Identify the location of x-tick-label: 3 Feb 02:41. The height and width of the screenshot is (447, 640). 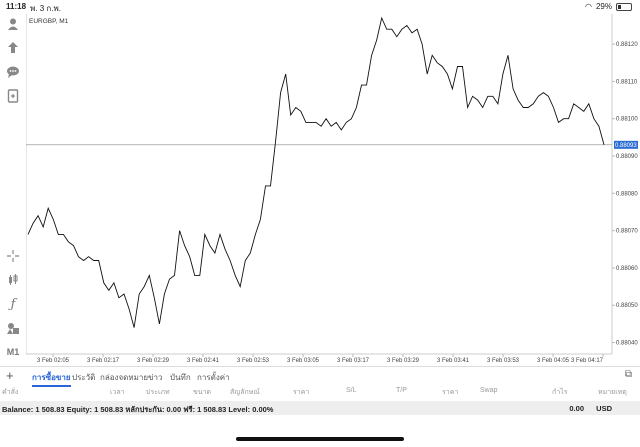
(203, 361).